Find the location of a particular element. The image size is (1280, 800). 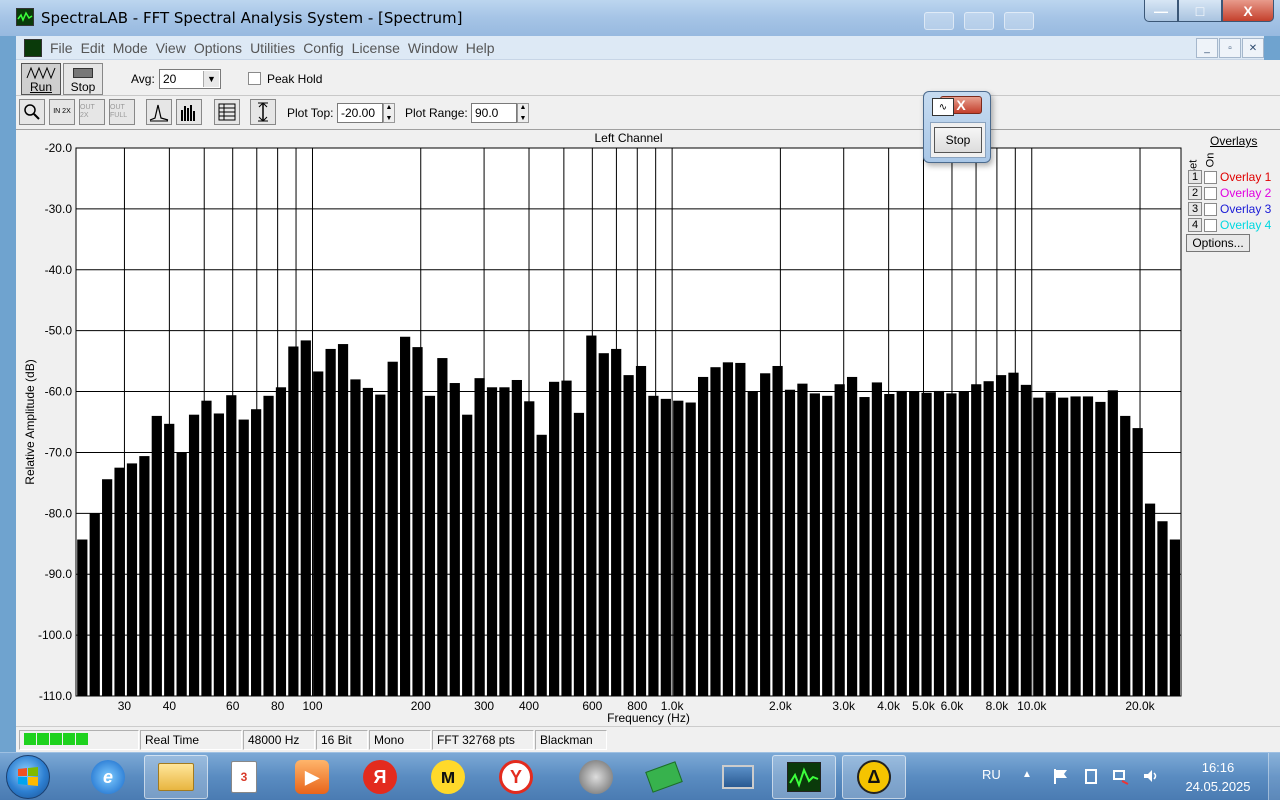

show-desktop-button is located at coordinates (1274, 776).